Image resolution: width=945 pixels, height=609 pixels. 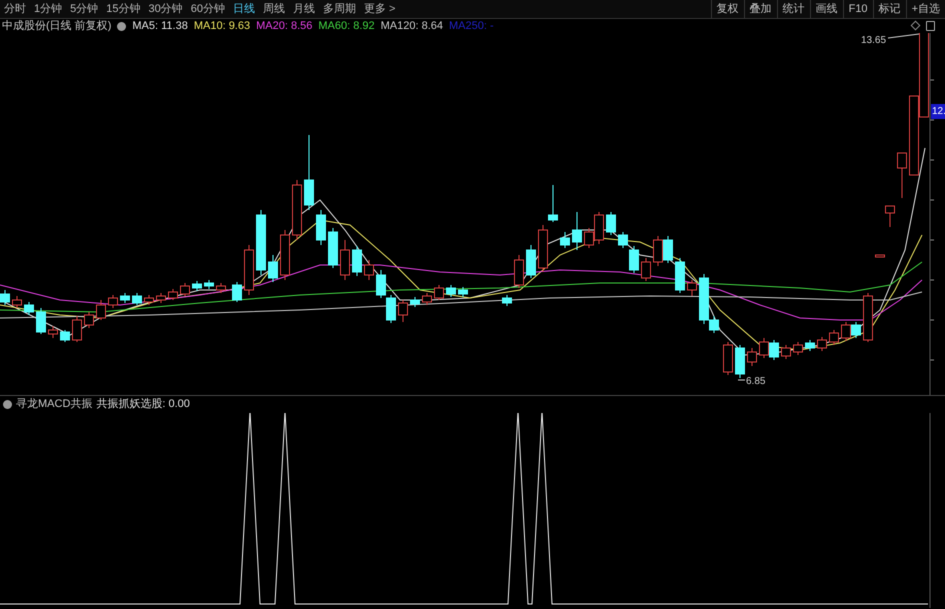 I want to click on period-tab: 30分钟, so click(x=165, y=9).